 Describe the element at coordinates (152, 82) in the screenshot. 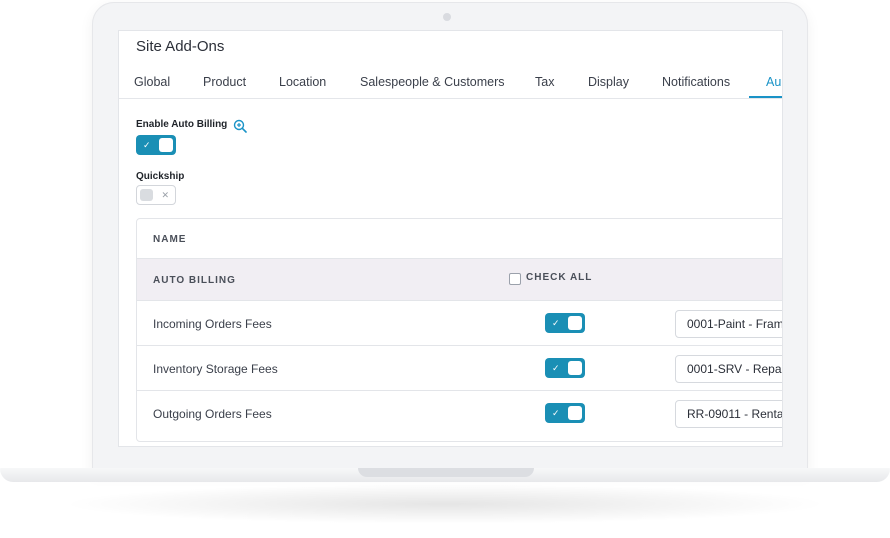

I see `tab-global: Global` at that location.